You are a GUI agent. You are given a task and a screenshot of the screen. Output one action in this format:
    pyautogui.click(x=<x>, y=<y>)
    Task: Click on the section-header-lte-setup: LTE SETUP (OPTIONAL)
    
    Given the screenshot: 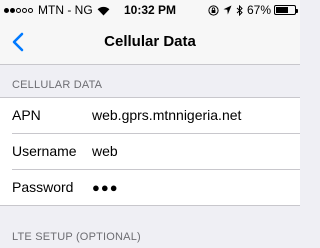 What is the action you would take?
    pyautogui.click(x=76, y=237)
    